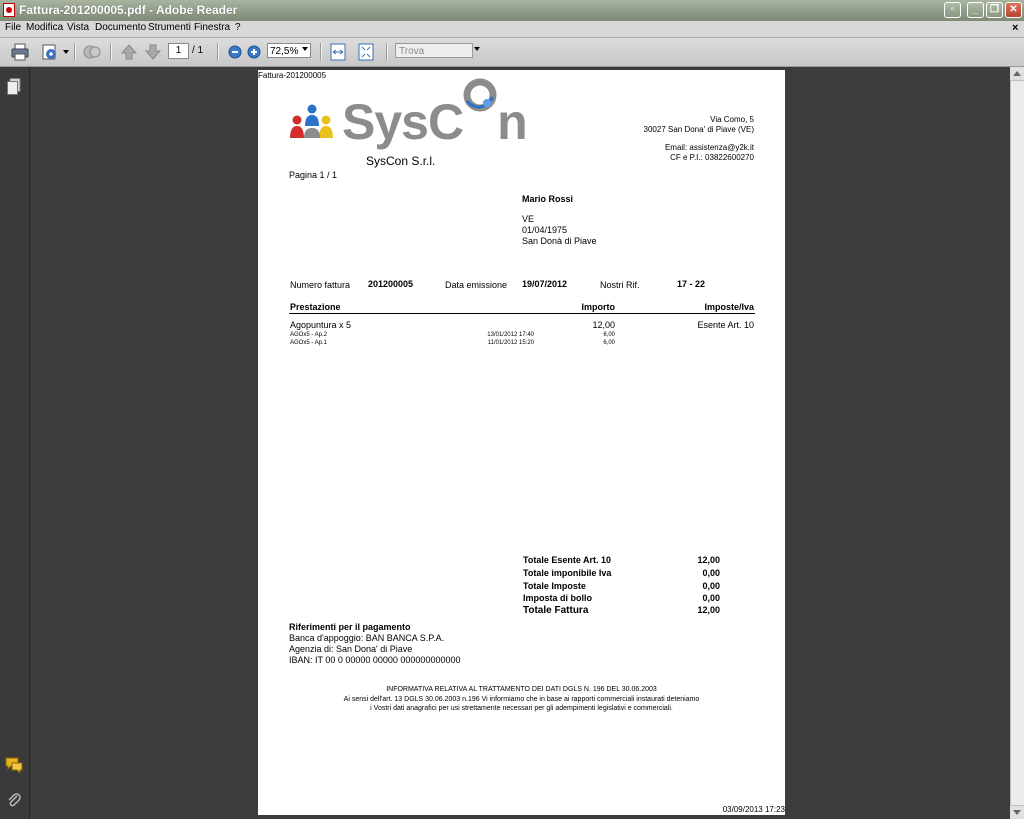 The height and width of the screenshot is (819, 1024). Describe the element at coordinates (729, 307) in the screenshot. I see `column-header-tax: Imposte/Iva` at that location.